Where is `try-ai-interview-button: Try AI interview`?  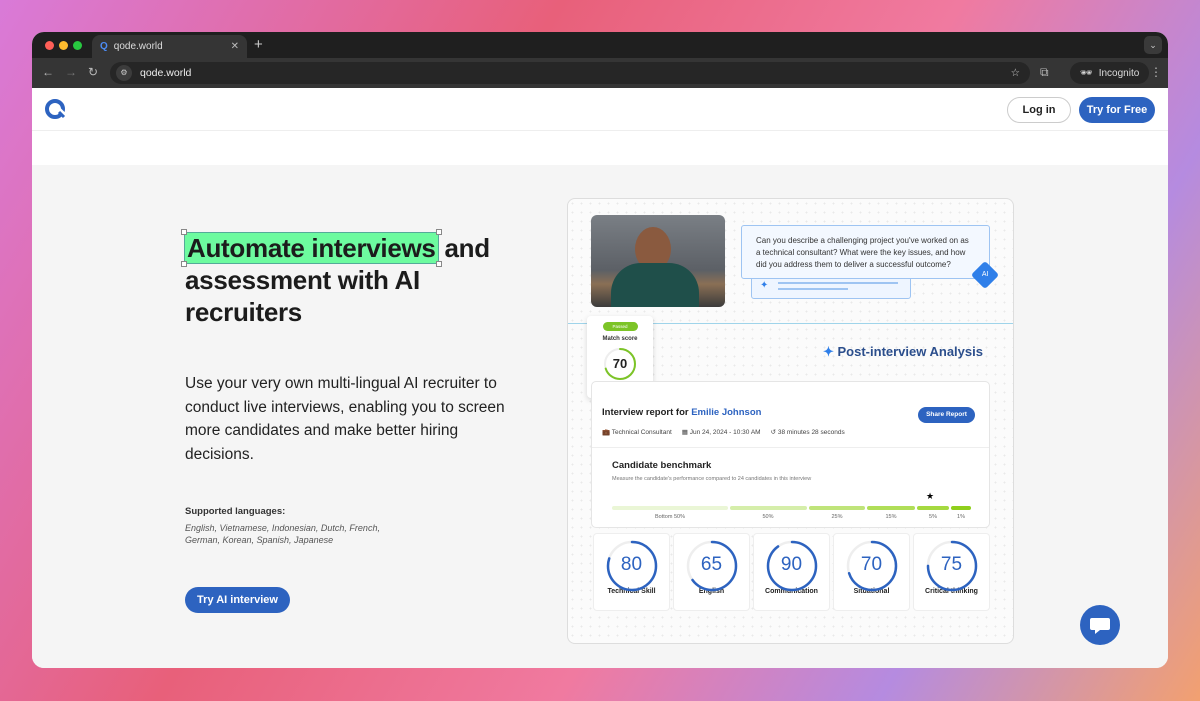 try-ai-interview-button: Try AI interview is located at coordinates (237, 600).